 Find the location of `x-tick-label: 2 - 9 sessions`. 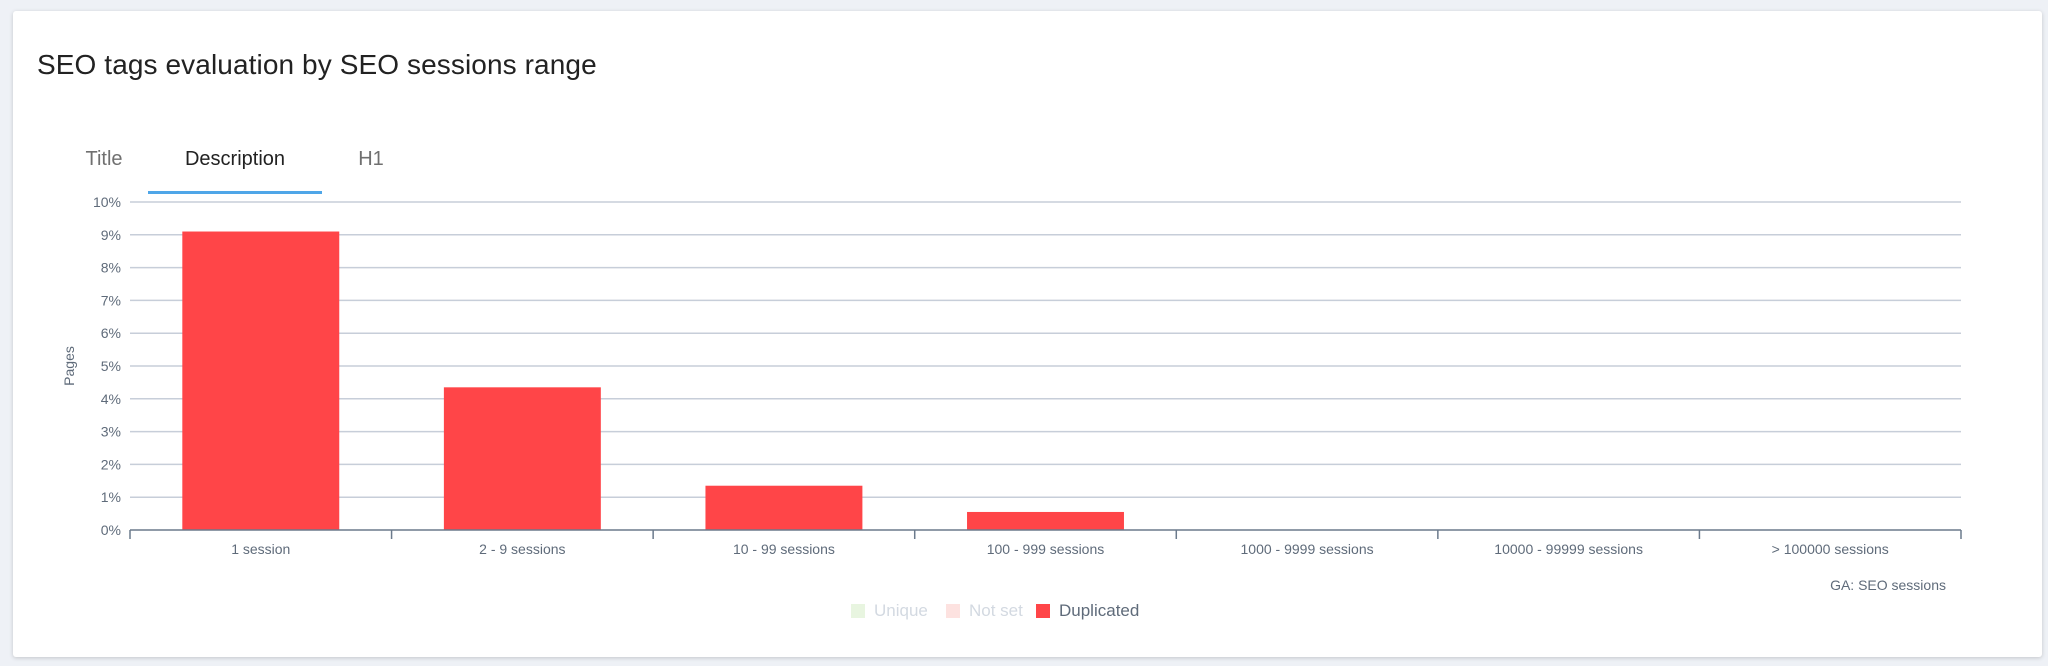

x-tick-label: 2 - 9 sessions is located at coordinates (522, 549).